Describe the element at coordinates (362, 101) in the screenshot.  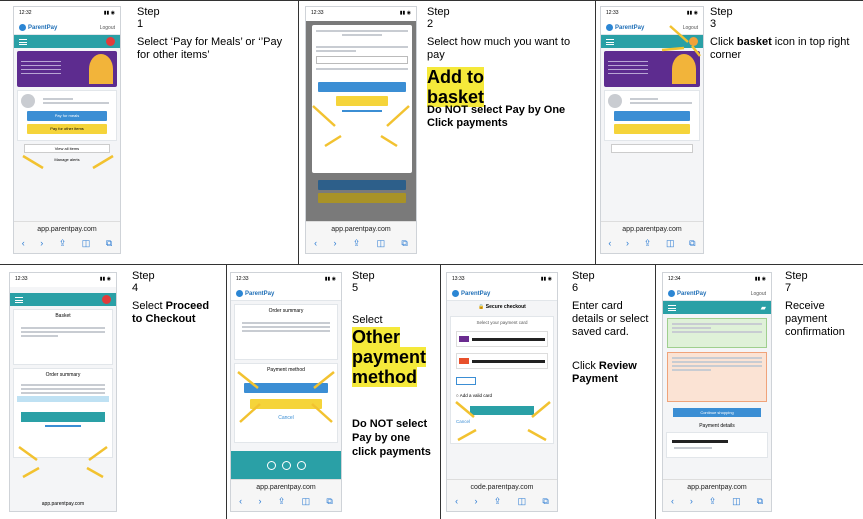
I see `add-to-basket-button` at that location.